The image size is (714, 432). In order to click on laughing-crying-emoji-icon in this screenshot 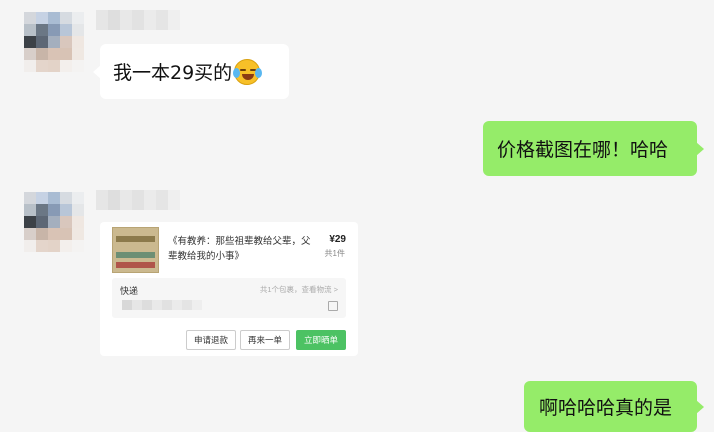, I will do `click(248, 71)`.